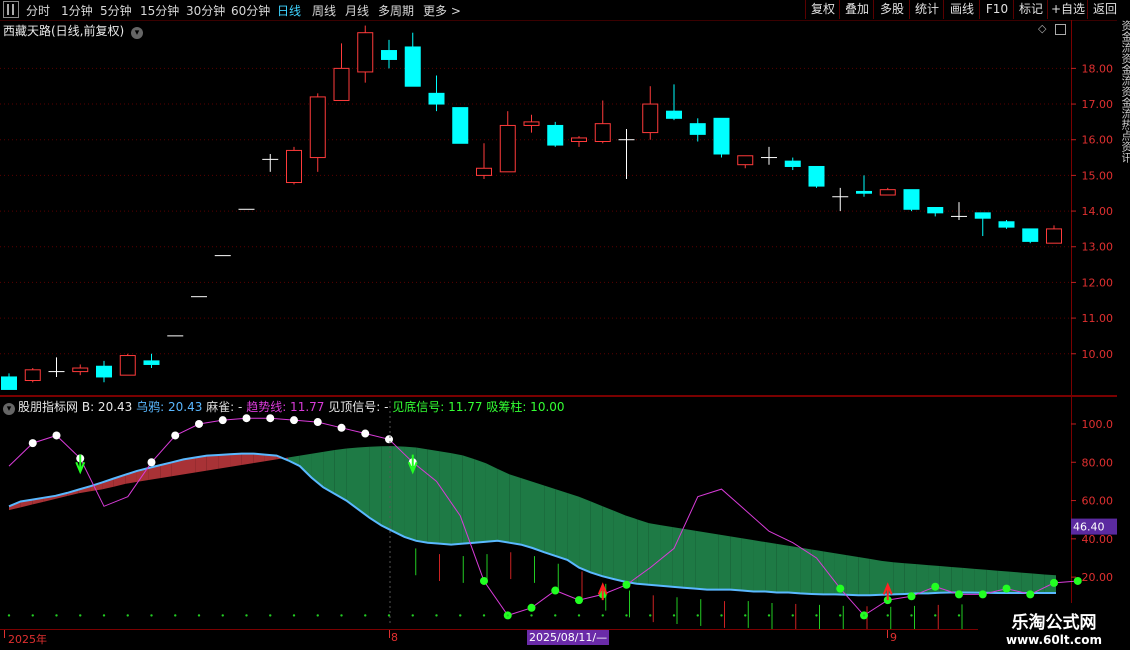 The width and height of the screenshot is (1130, 650). I want to click on indicator-tick-label: 20.00, so click(1098, 577).